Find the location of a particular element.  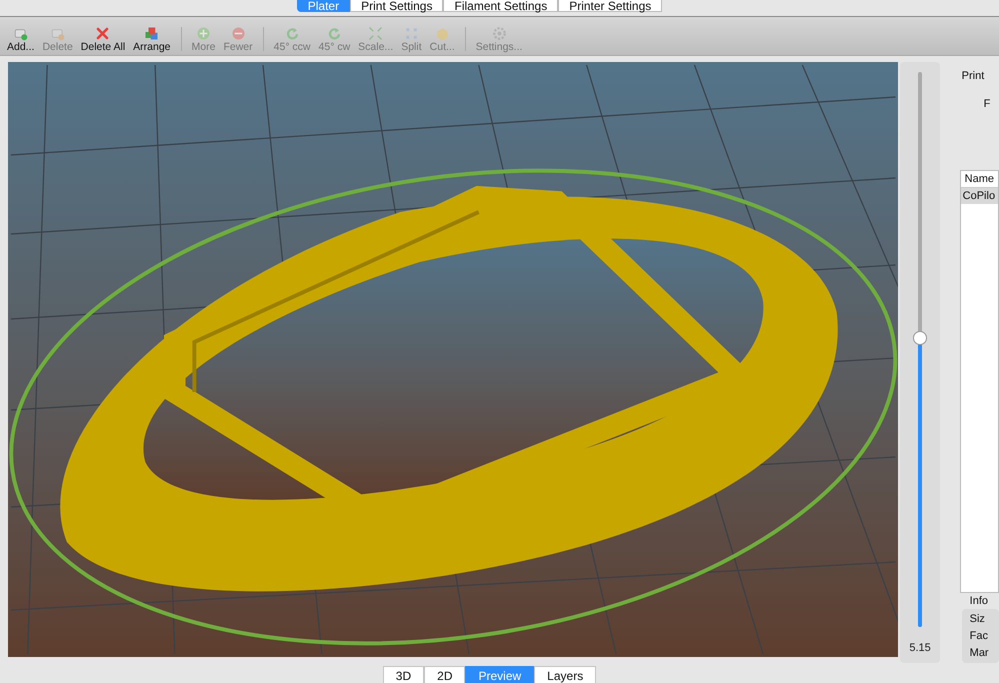

info-label: Siz is located at coordinates (978, 619).